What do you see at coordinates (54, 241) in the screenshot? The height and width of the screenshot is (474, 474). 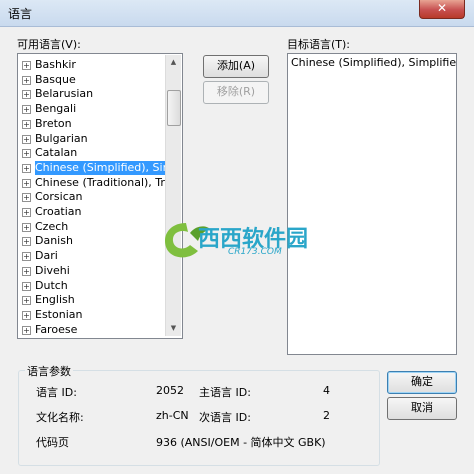 I see `tree-item-label: Danish` at bounding box center [54, 241].